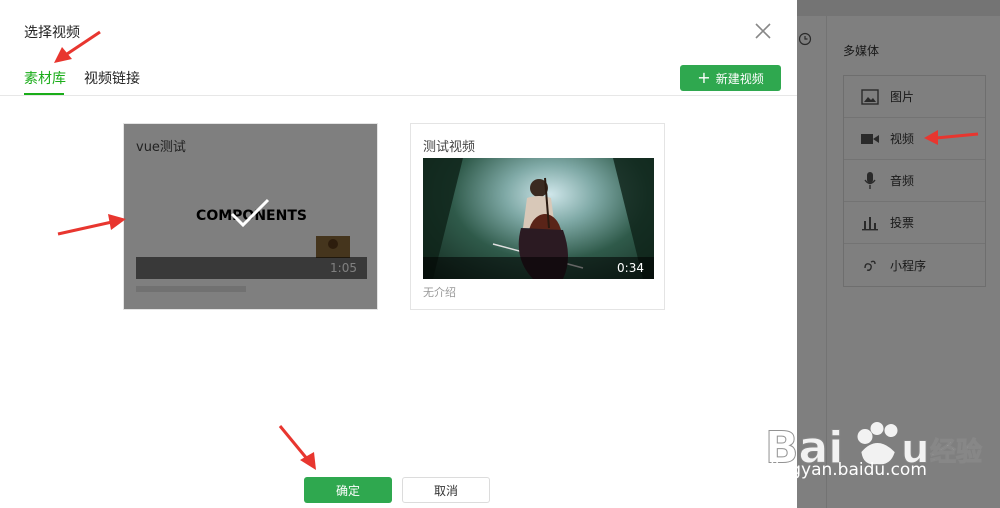 Image resolution: width=1000 pixels, height=508 pixels. Describe the element at coordinates (398, 78) in the screenshot. I see `tab-bar: 素材库 视频链接` at that location.